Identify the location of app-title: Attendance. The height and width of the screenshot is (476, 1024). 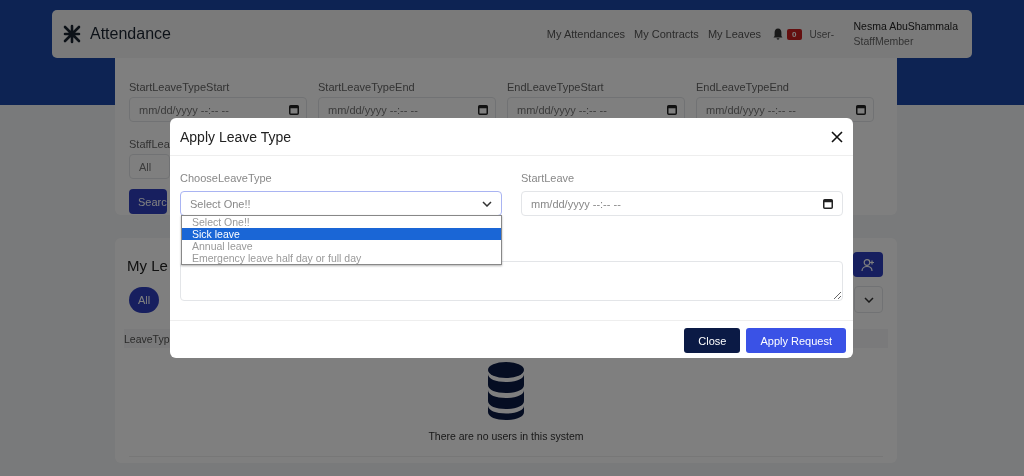
(130, 34).